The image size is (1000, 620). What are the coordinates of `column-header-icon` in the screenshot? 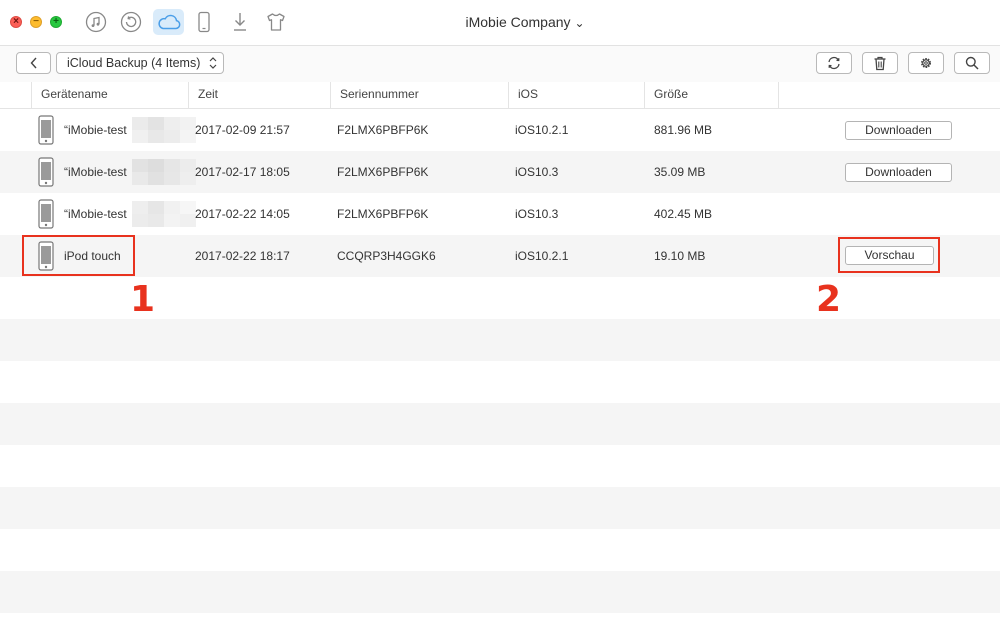 It's located at (15, 95).